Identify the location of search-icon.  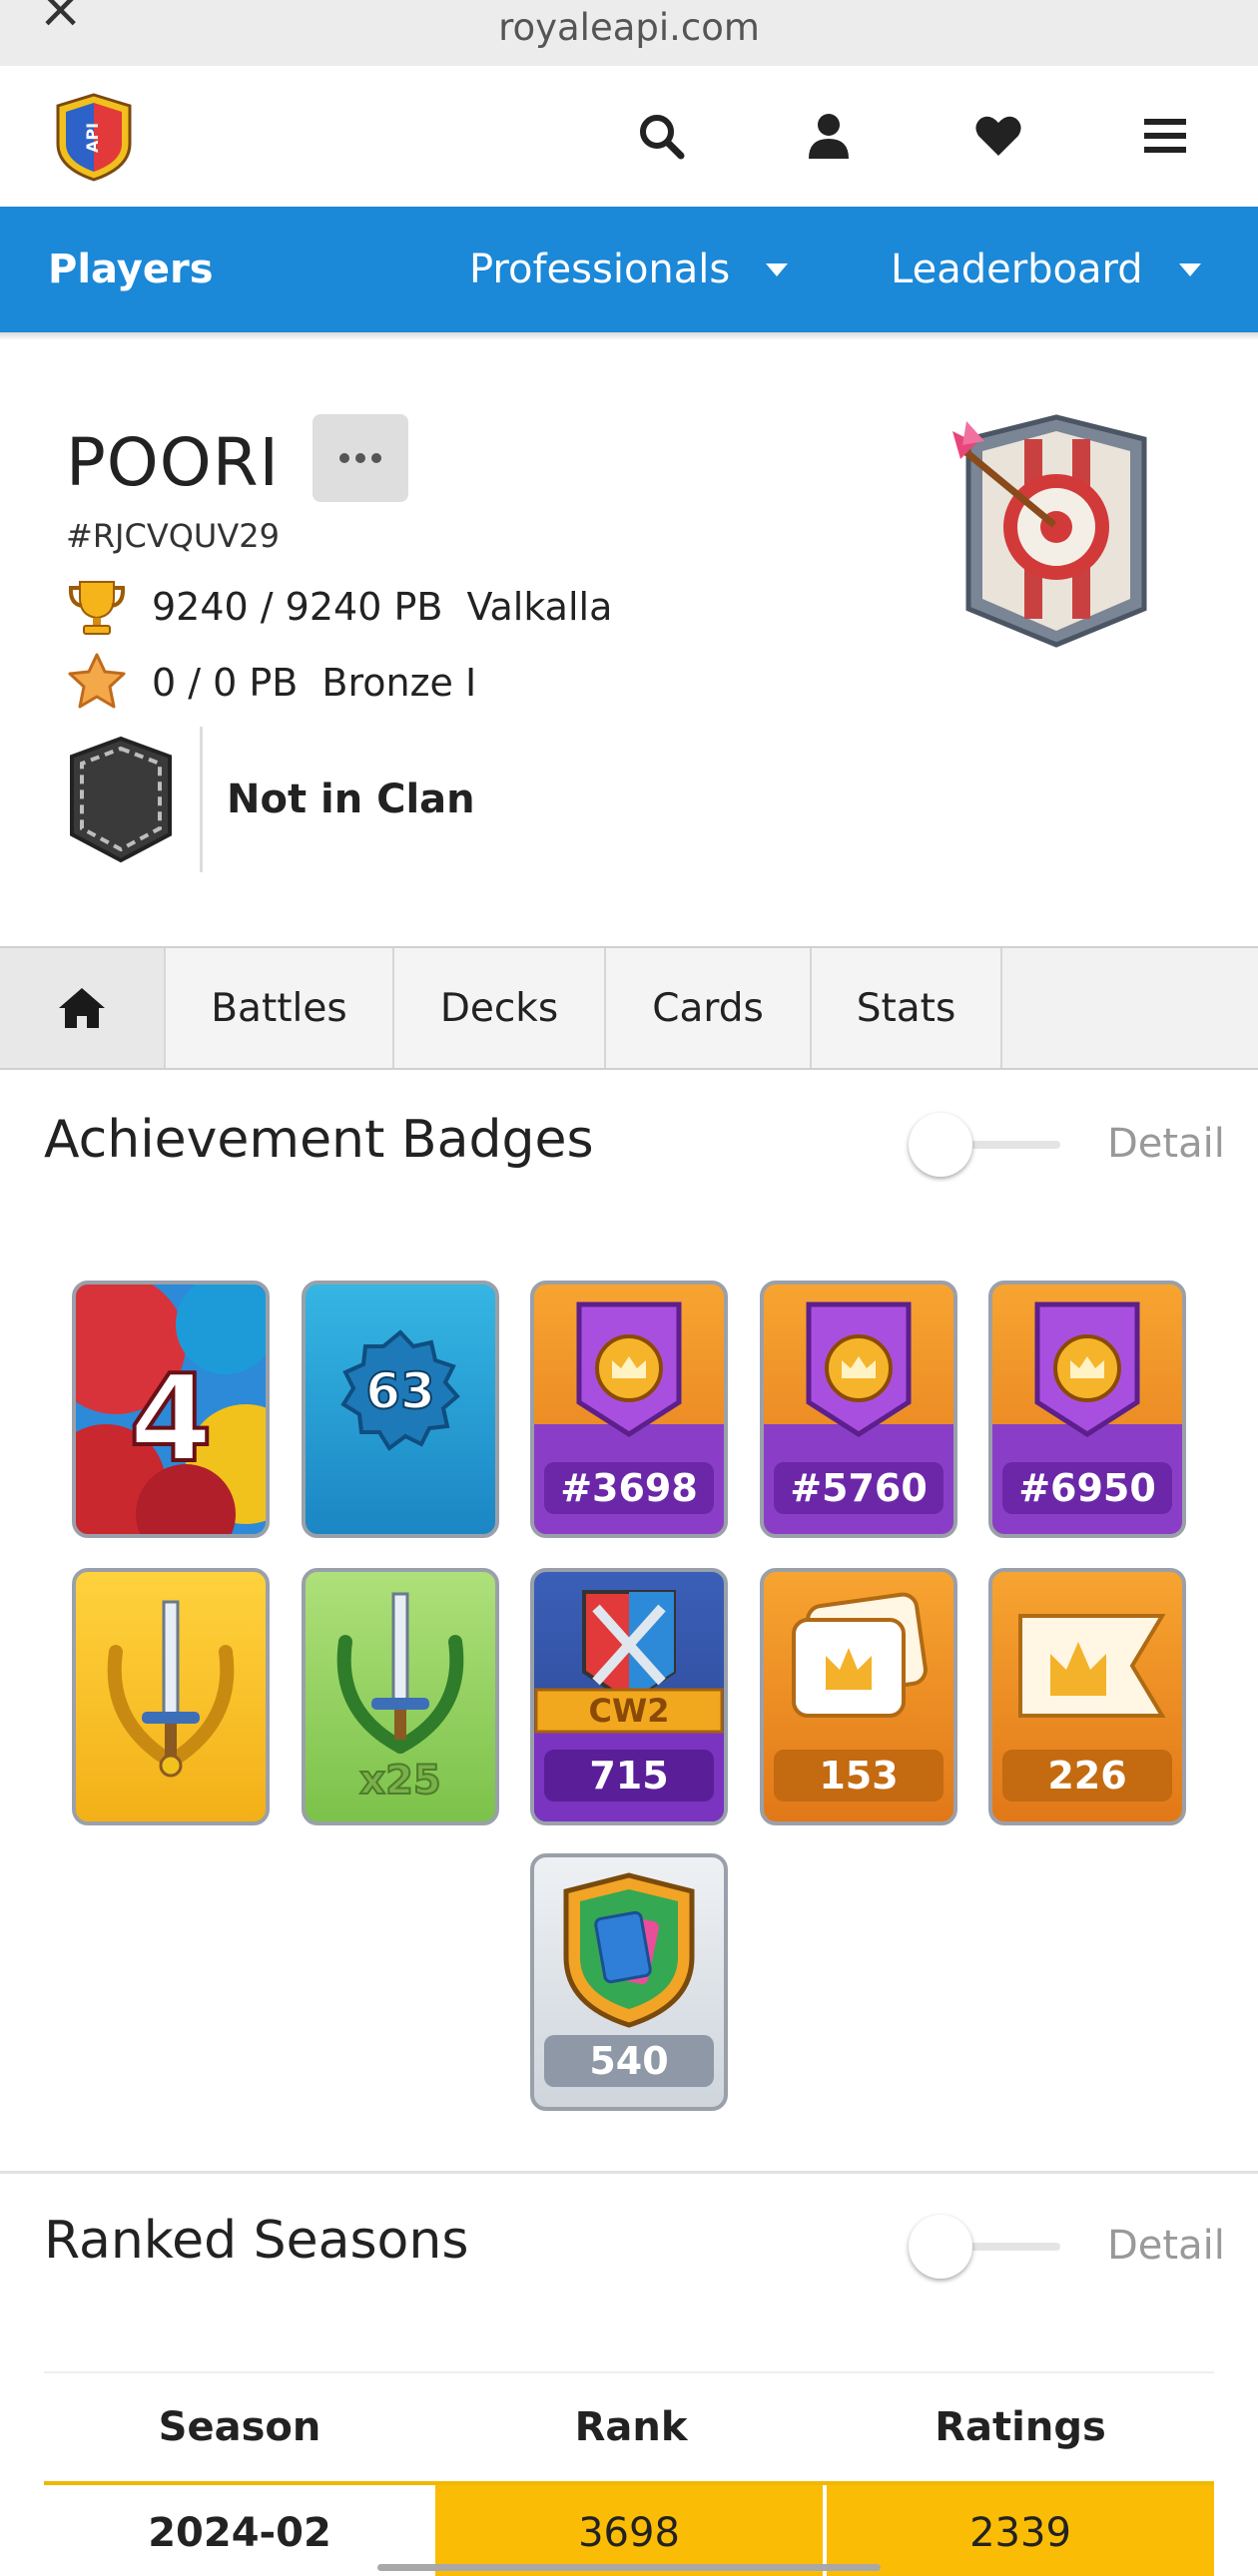
(661, 136).